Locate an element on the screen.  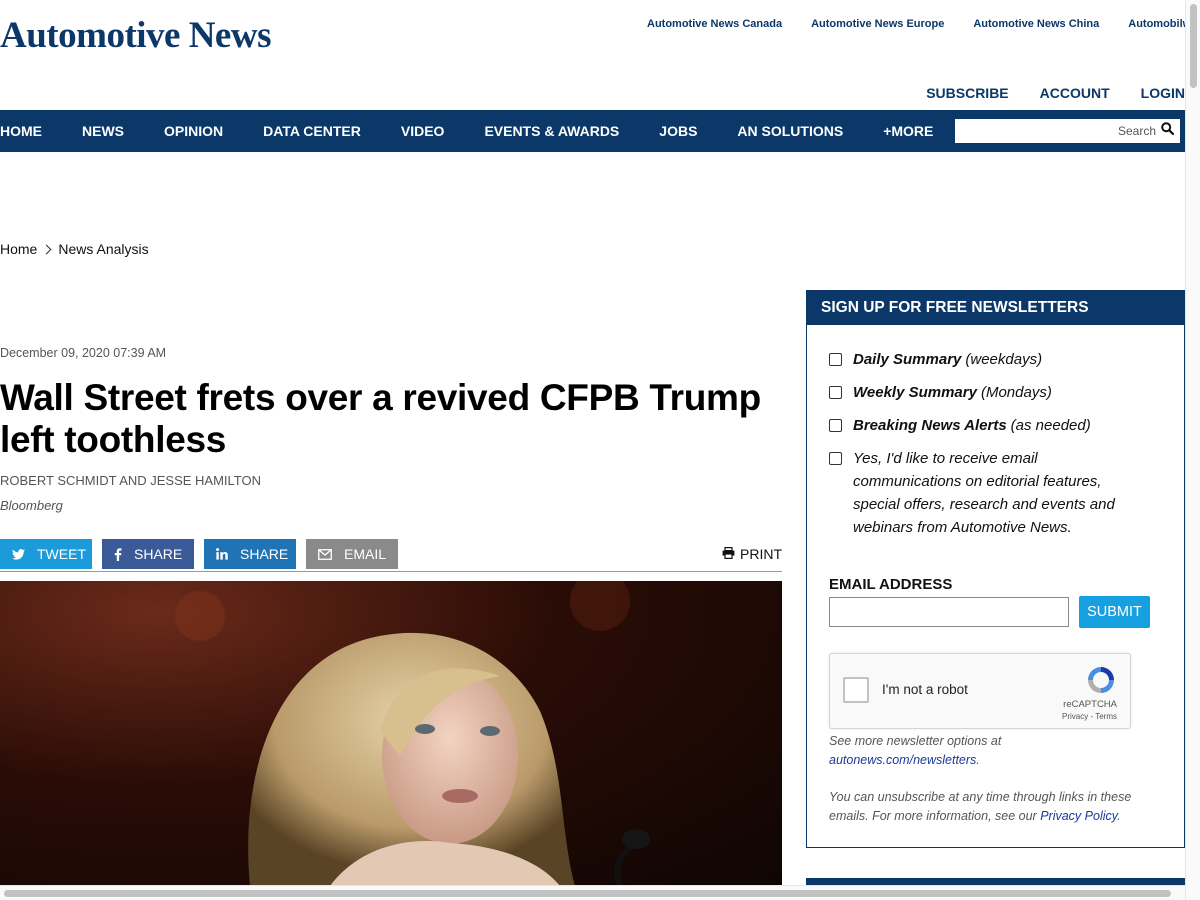
newsletter-name: Weekly Summary is located at coordinates (915, 392).